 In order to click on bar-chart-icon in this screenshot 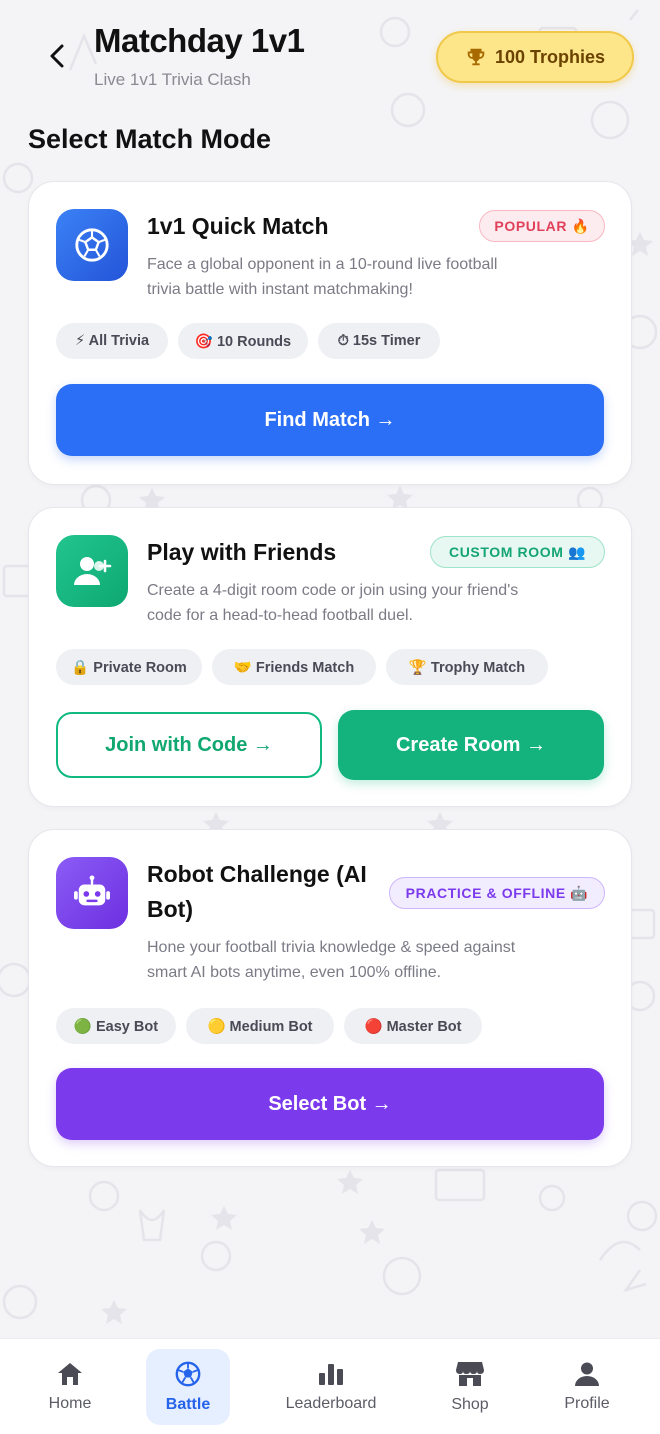, I will do `click(331, 1374)`.